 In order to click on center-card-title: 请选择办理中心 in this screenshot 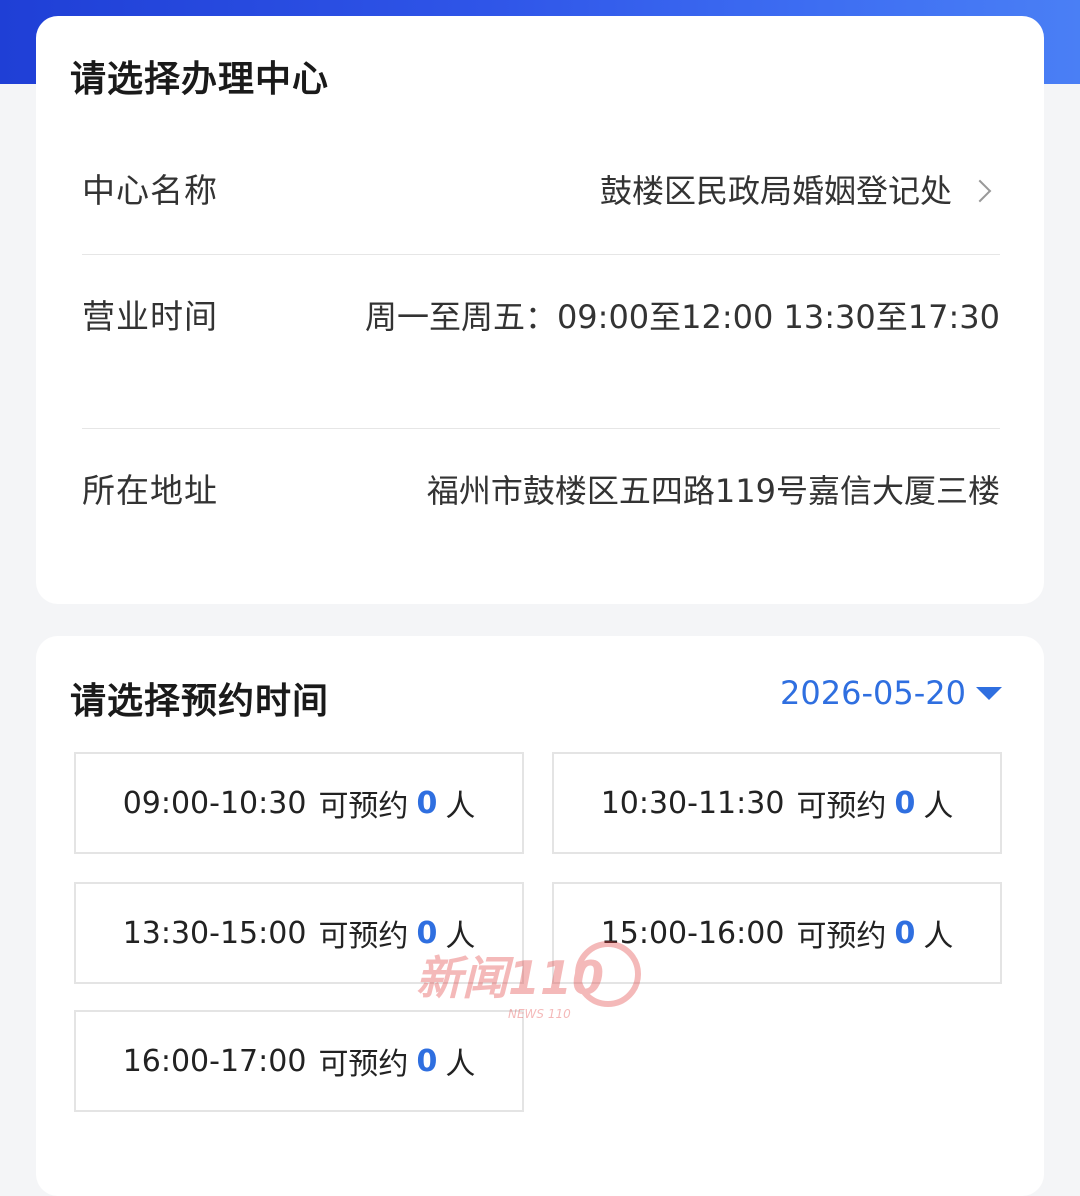, I will do `click(200, 79)`.